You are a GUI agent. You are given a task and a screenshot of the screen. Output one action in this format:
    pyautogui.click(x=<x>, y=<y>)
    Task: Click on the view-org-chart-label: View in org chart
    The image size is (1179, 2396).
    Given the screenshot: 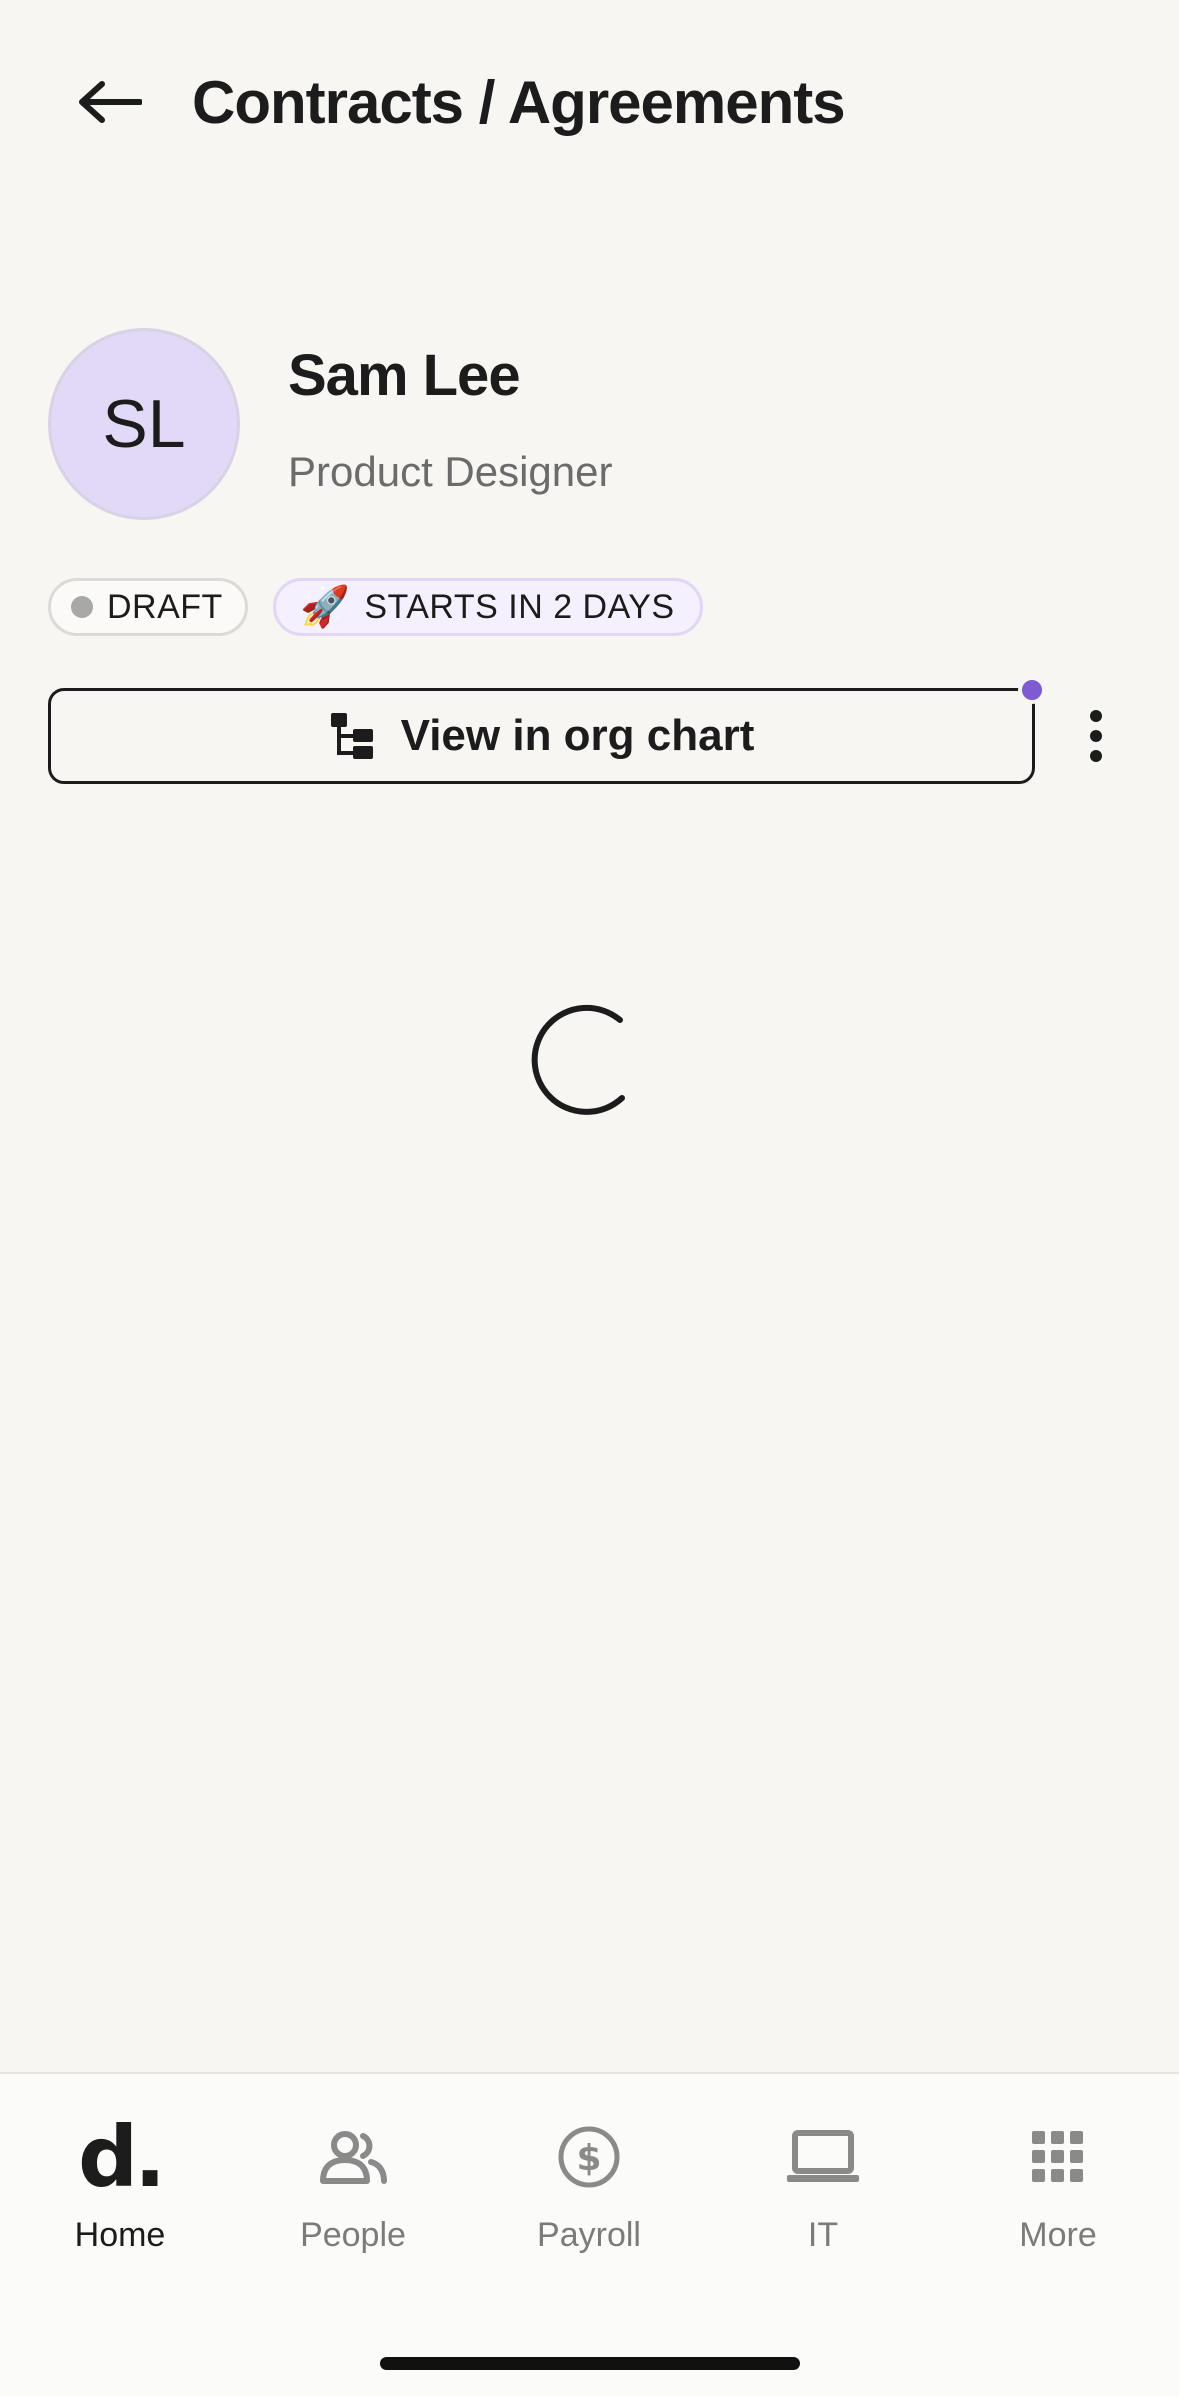 What is the action you would take?
    pyautogui.click(x=577, y=735)
    